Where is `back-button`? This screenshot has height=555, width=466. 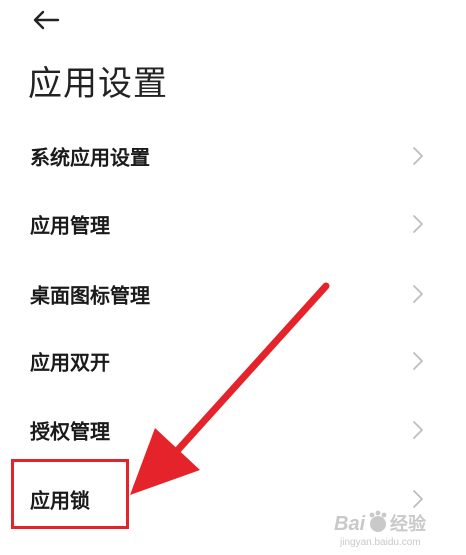 back-button is located at coordinates (45, 20).